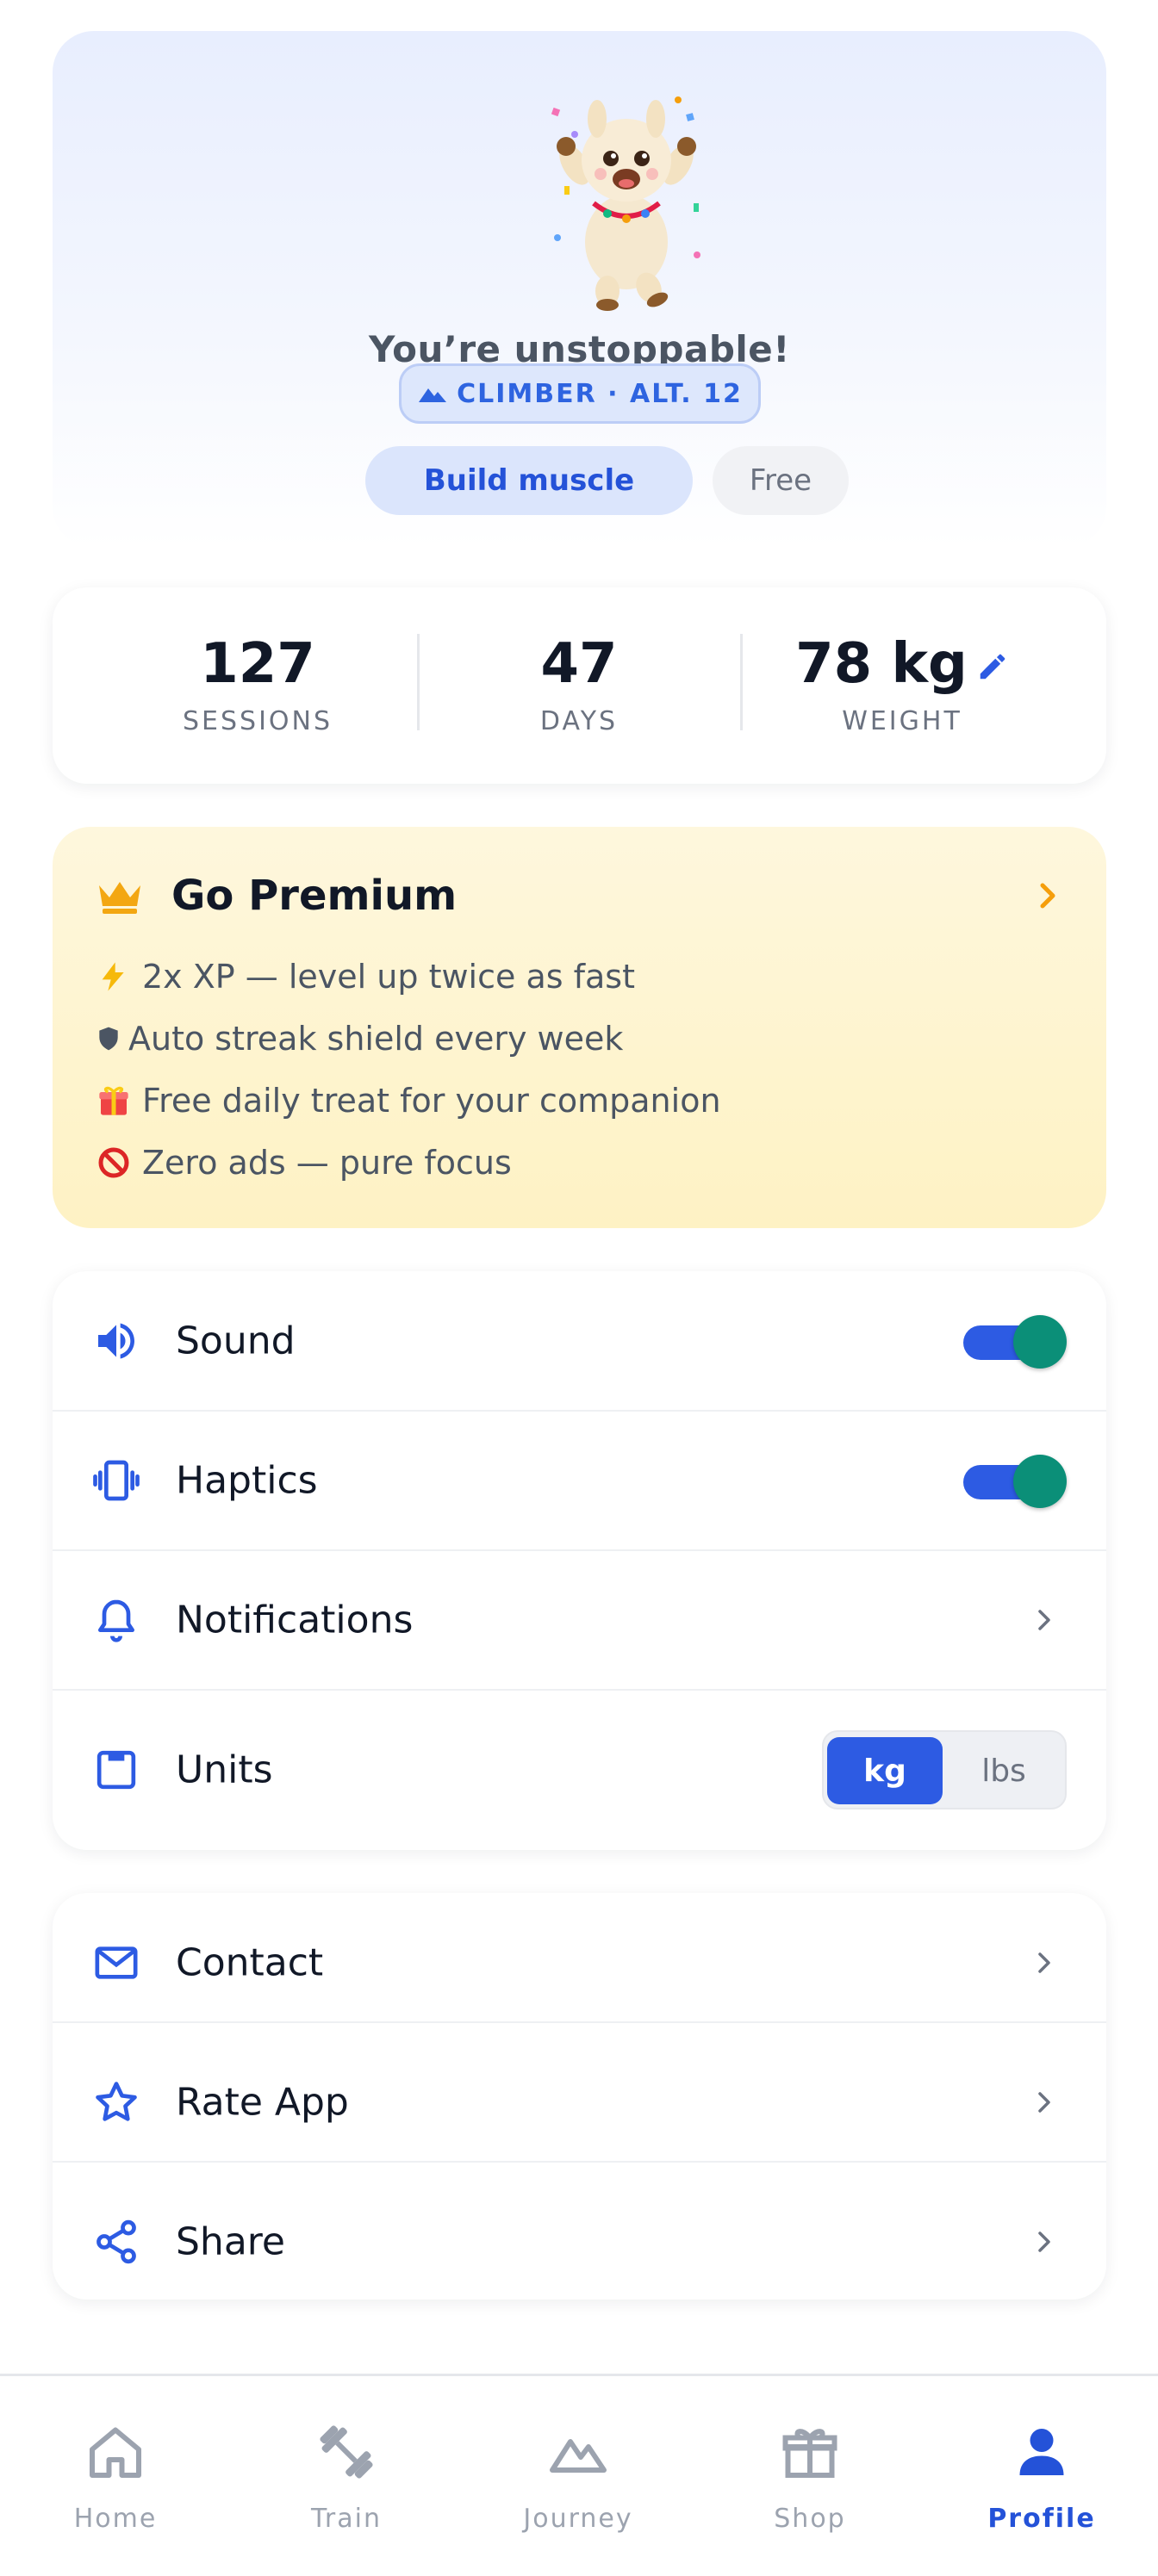 The image size is (1158, 2576). What do you see at coordinates (250, 1963) in the screenshot?
I see `link-label: Contact` at bounding box center [250, 1963].